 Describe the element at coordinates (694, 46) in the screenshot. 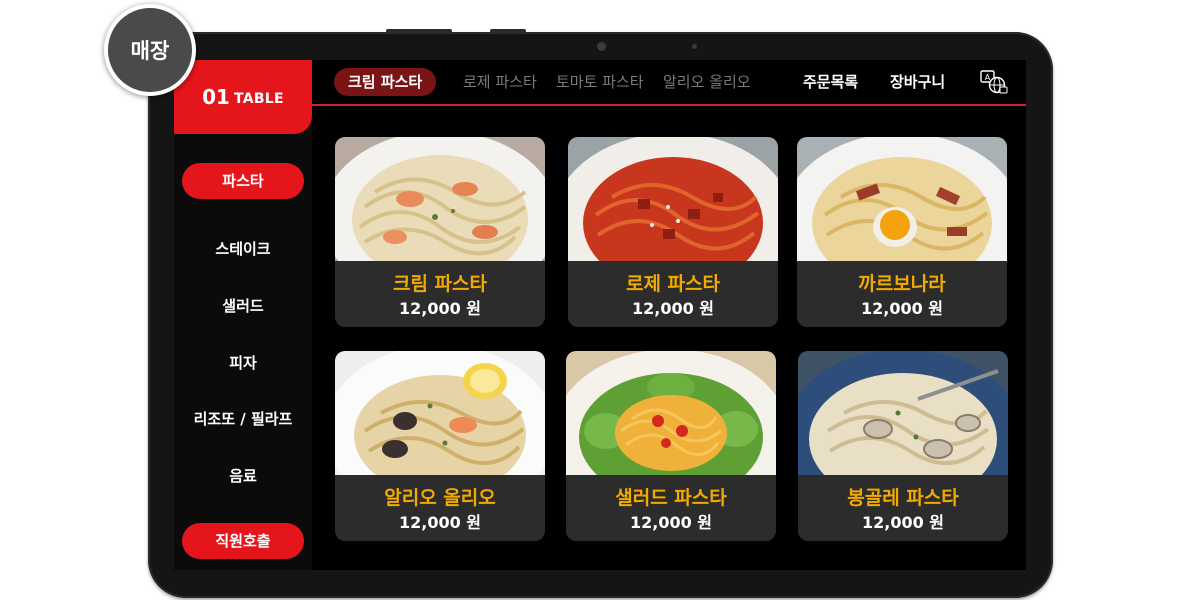

I see `sensor-icon` at that location.